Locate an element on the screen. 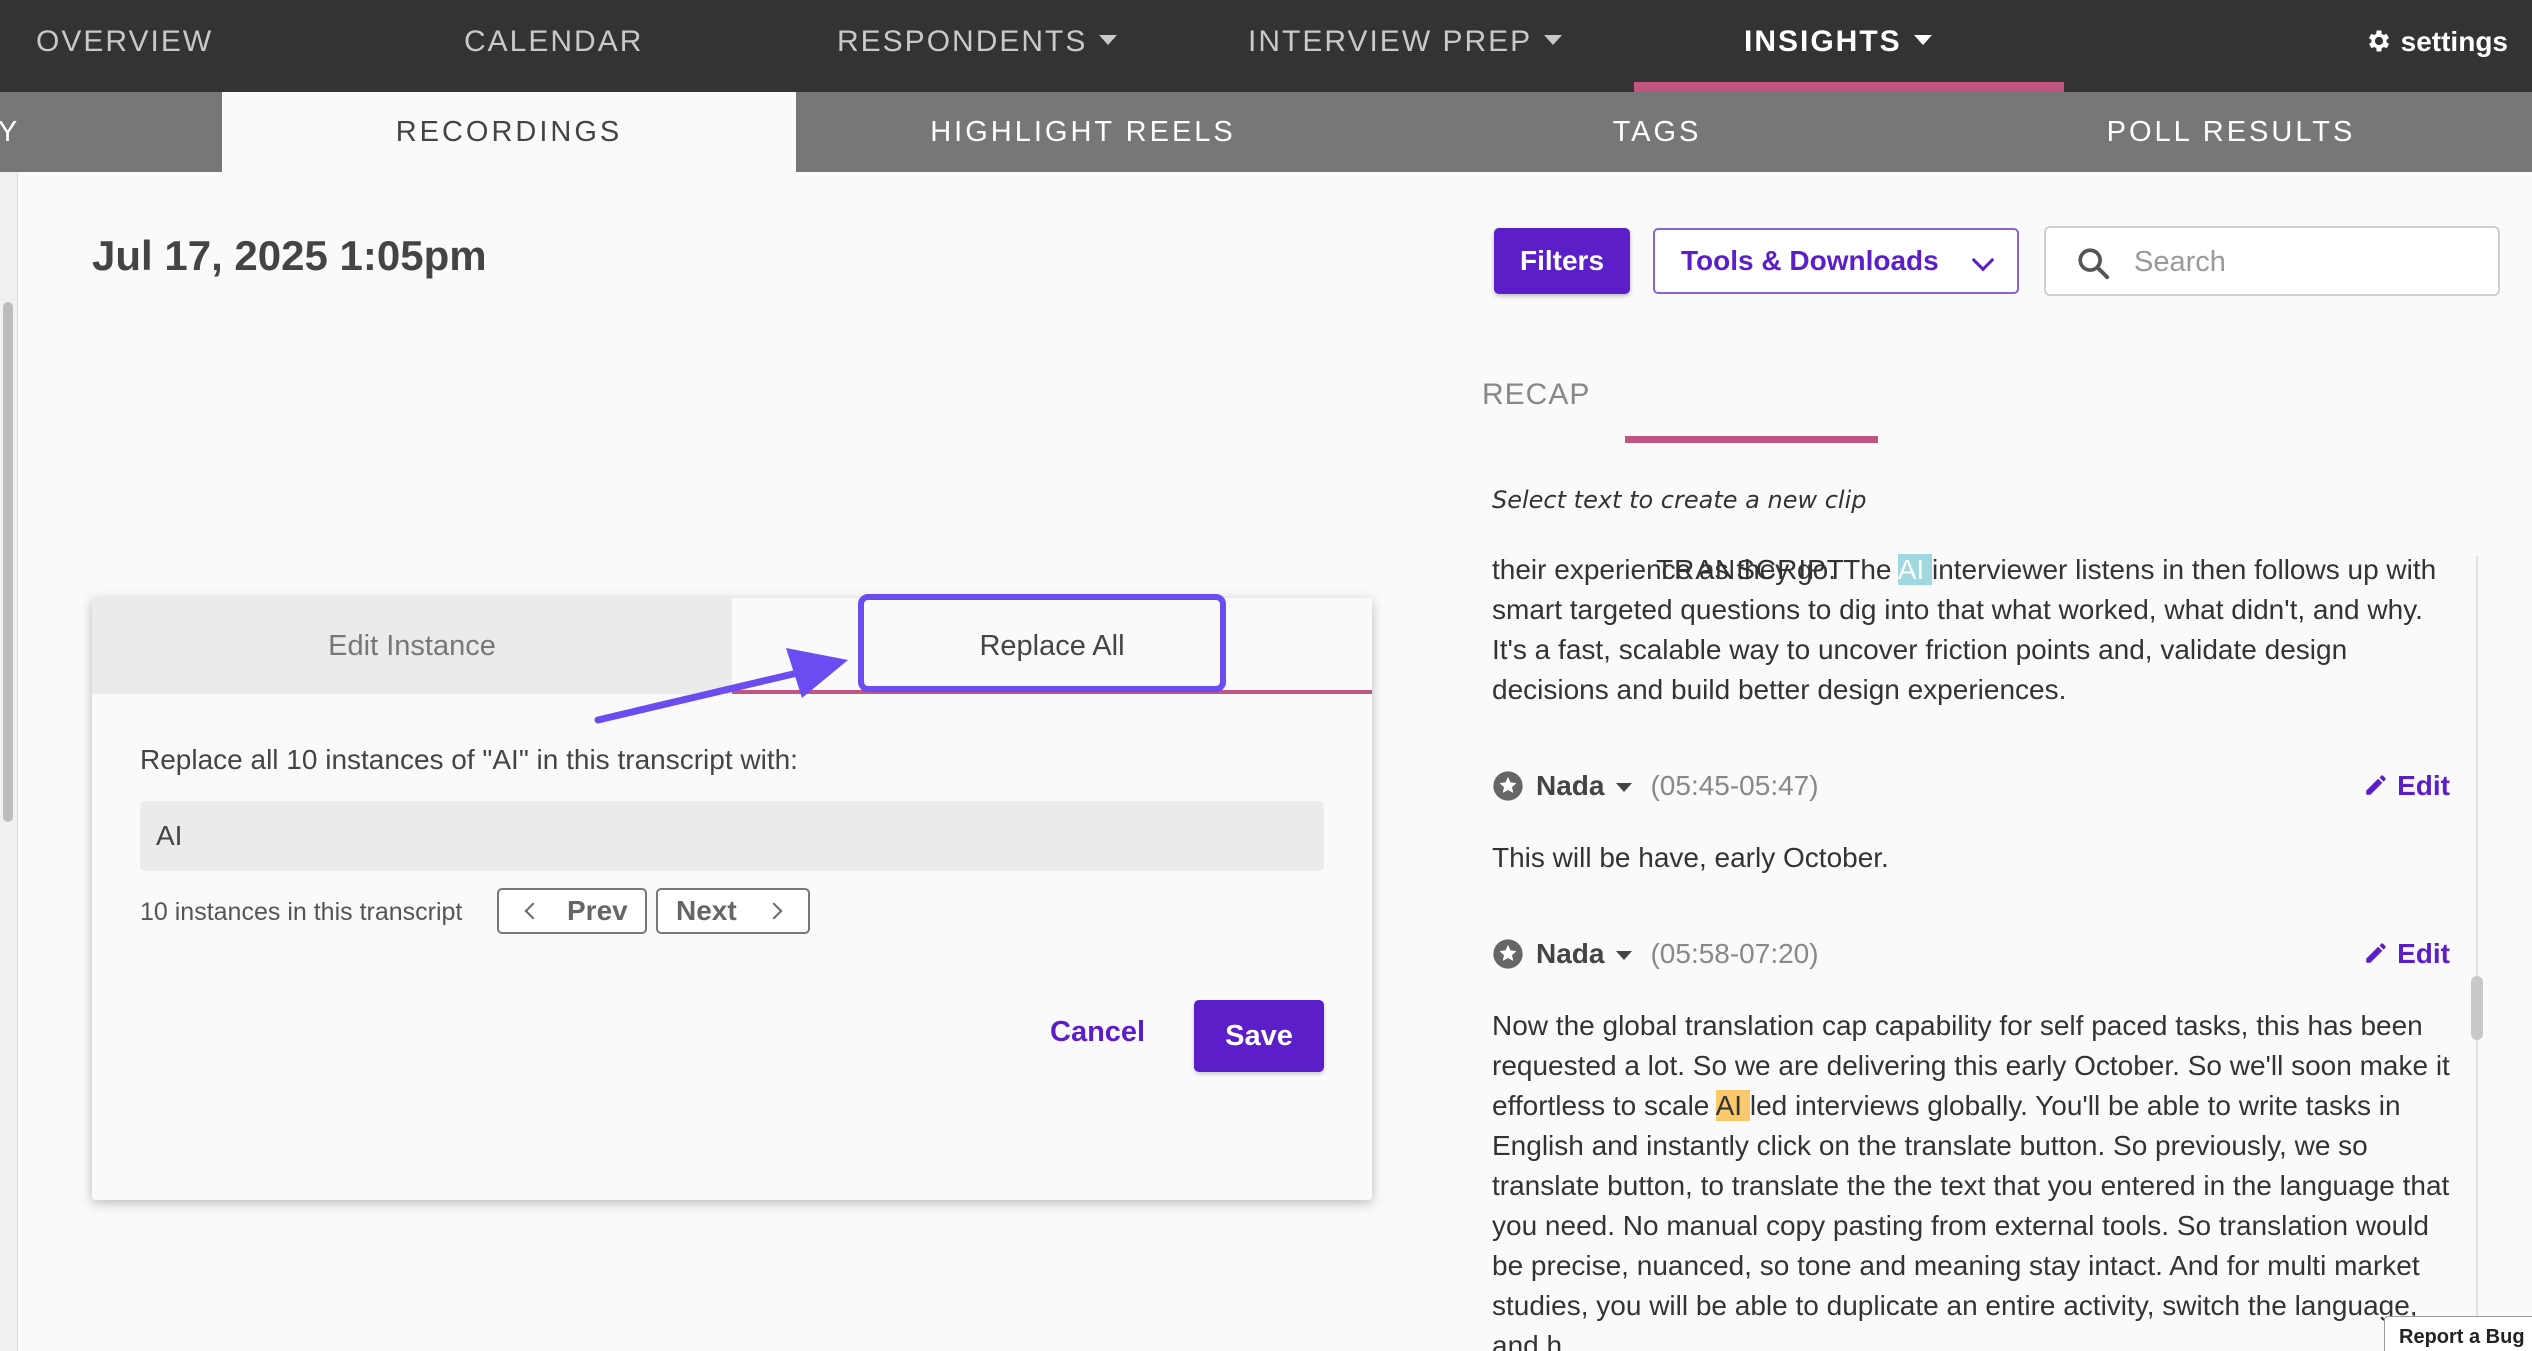  nav-overview: OVERVIEW is located at coordinates (124, 46).